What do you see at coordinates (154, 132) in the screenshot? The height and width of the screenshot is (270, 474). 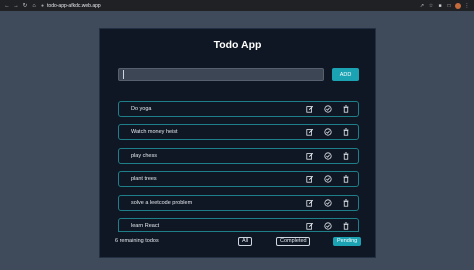 I see `todo-item-label: Watch money heist` at bounding box center [154, 132].